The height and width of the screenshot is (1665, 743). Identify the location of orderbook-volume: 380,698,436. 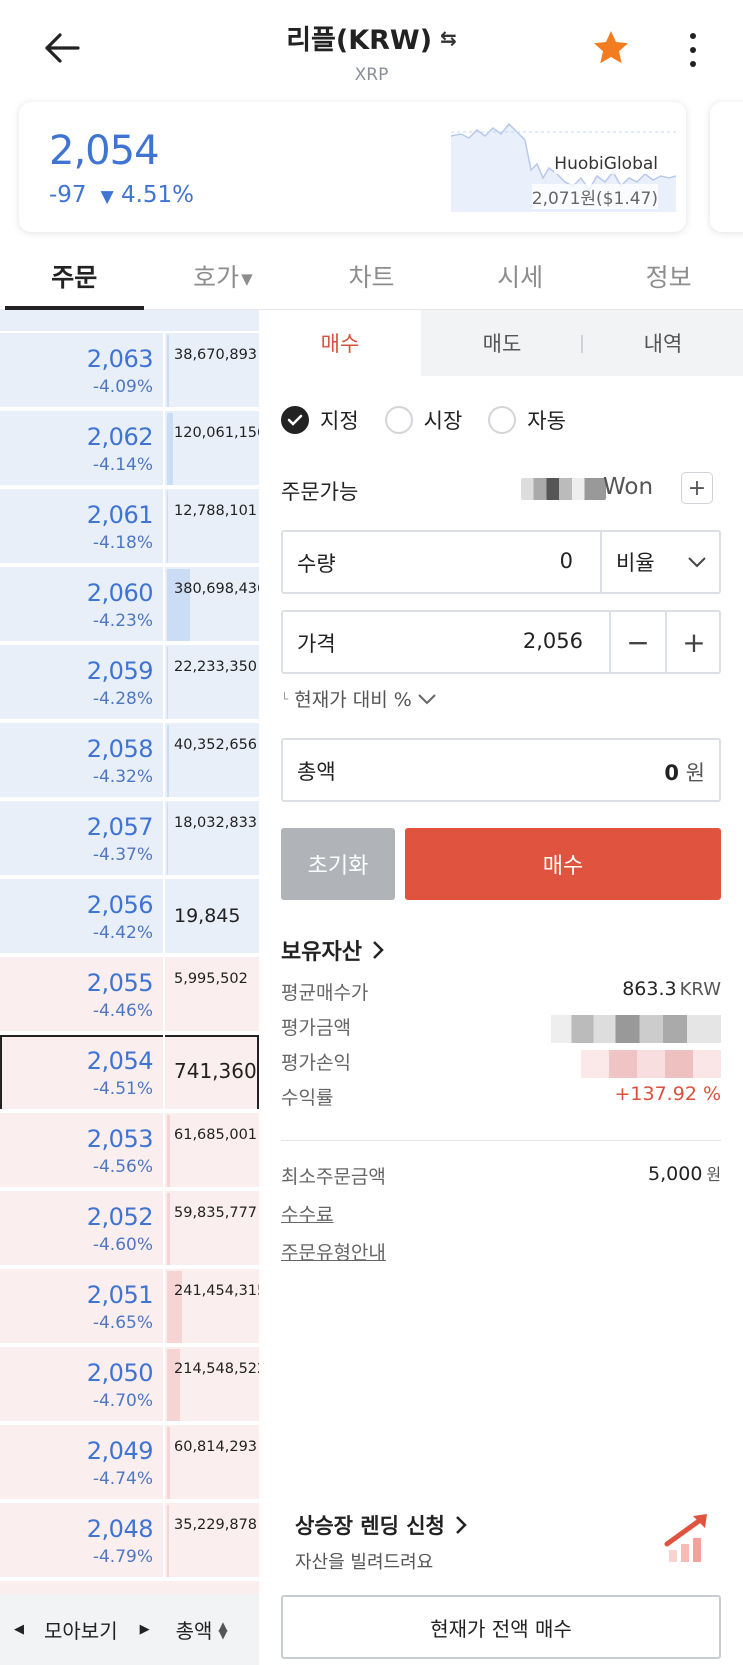
(216, 589).